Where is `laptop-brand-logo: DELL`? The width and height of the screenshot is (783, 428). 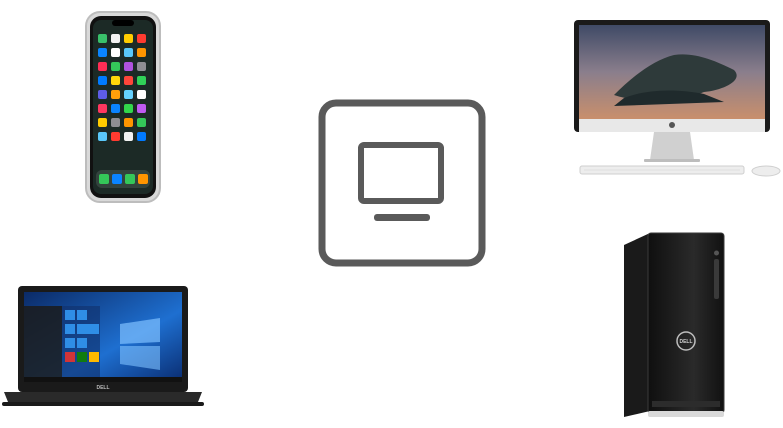
laptop-brand-logo: DELL is located at coordinates (102, 388).